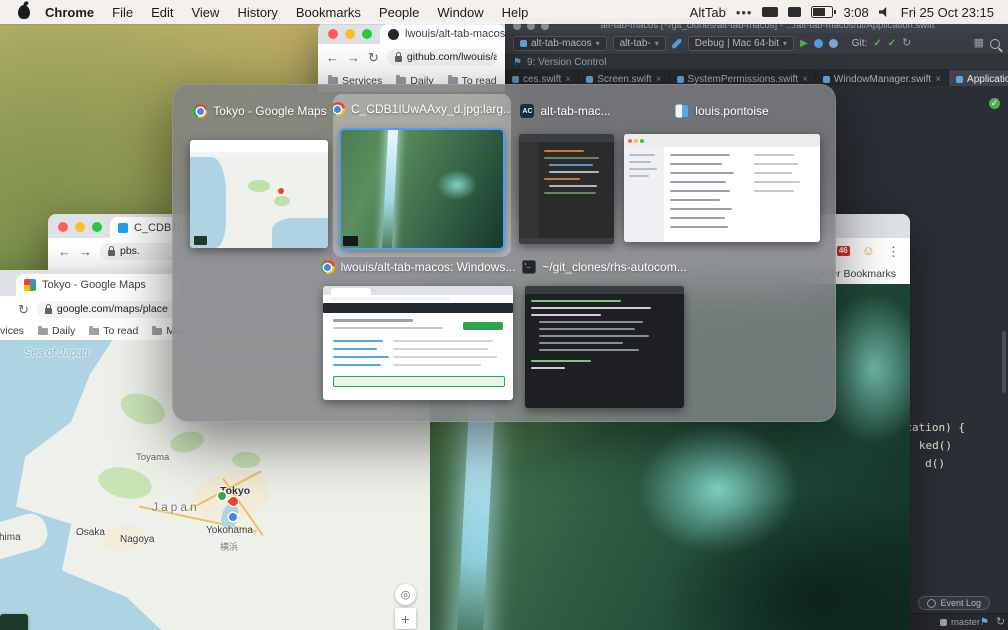 Image resolution: width=1008 pixels, height=630 pixels. What do you see at coordinates (995, 43) in the screenshot?
I see `search-everywhere-icon` at bounding box center [995, 43].